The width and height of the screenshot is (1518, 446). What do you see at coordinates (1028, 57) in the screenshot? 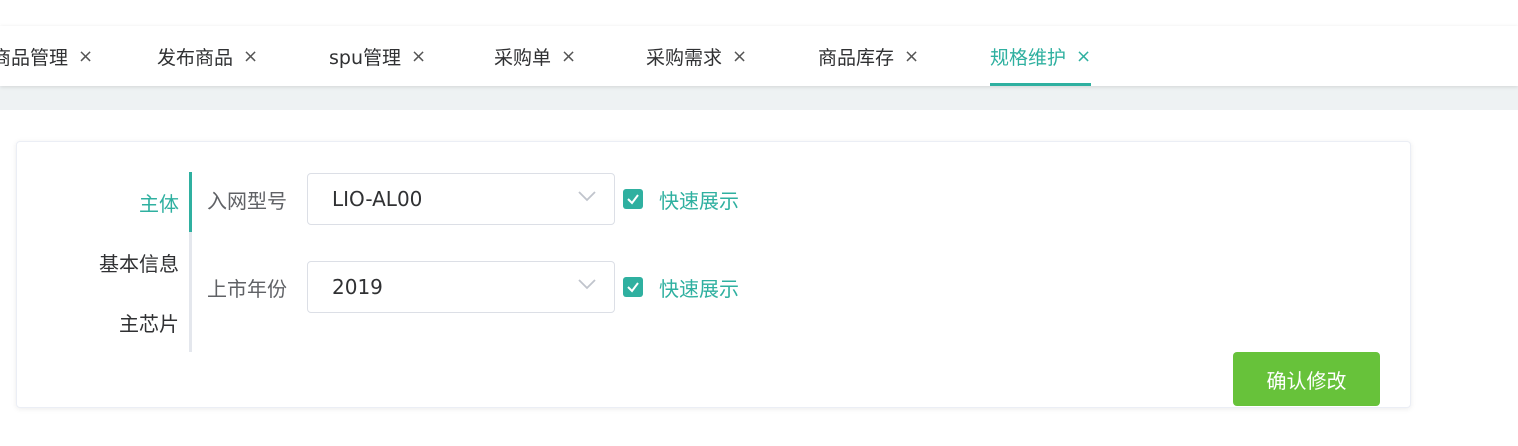
I see `tab-label: 规格维护` at bounding box center [1028, 57].